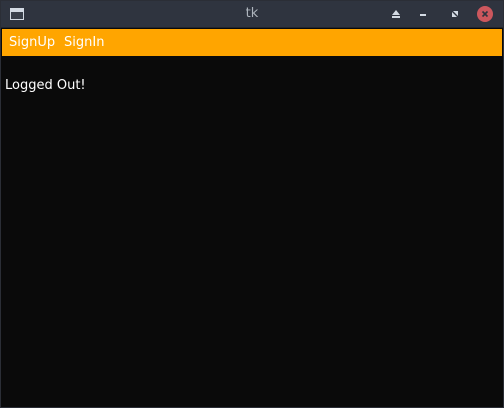 The height and width of the screenshot is (408, 504). I want to click on eject-icon, so click(396, 14).